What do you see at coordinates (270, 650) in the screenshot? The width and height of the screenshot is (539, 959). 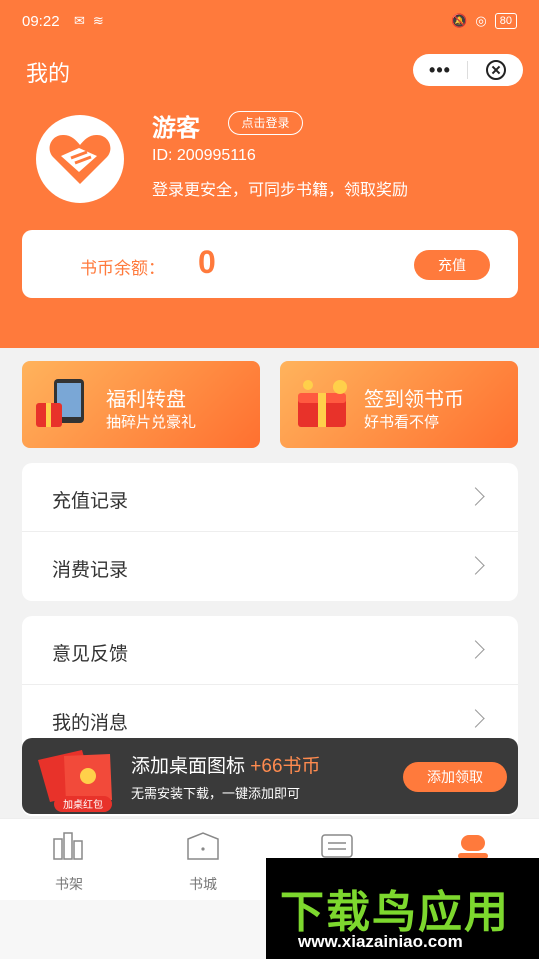 I see `menu-item-feedback: 意见反馈` at bounding box center [270, 650].